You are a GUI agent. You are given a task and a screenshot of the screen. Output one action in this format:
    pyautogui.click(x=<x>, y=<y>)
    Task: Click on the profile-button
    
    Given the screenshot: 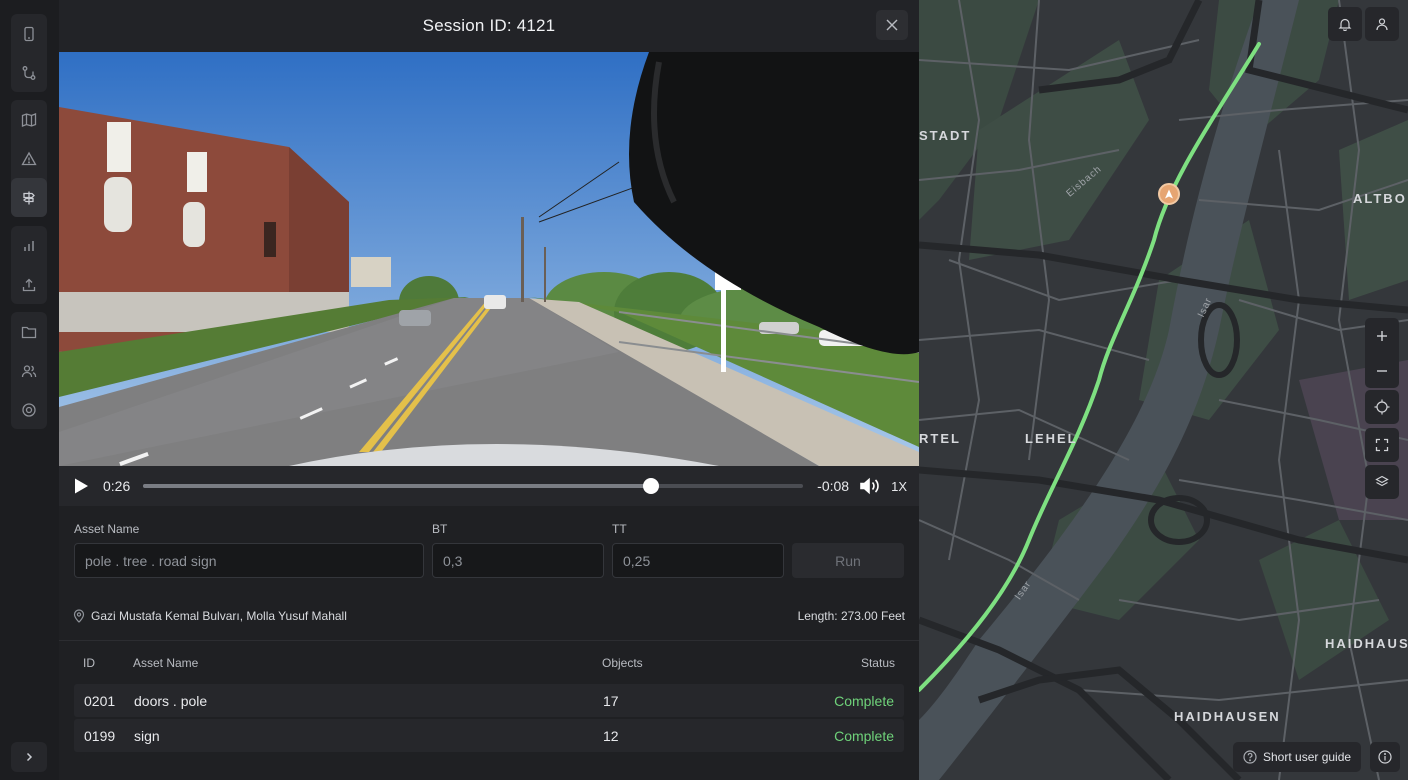 What is the action you would take?
    pyautogui.click(x=1382, y=24)
    